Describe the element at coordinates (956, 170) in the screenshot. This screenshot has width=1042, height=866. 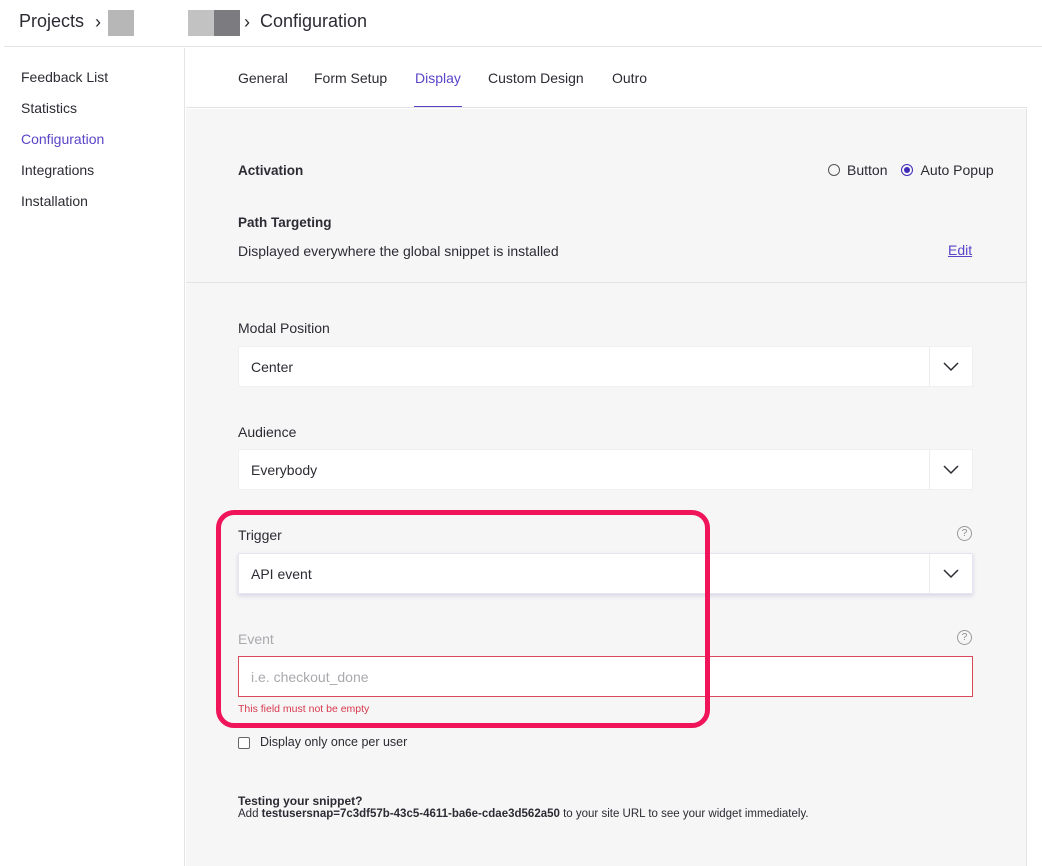
I see `radio-auto-popup-label: Auto Popup` at that location.